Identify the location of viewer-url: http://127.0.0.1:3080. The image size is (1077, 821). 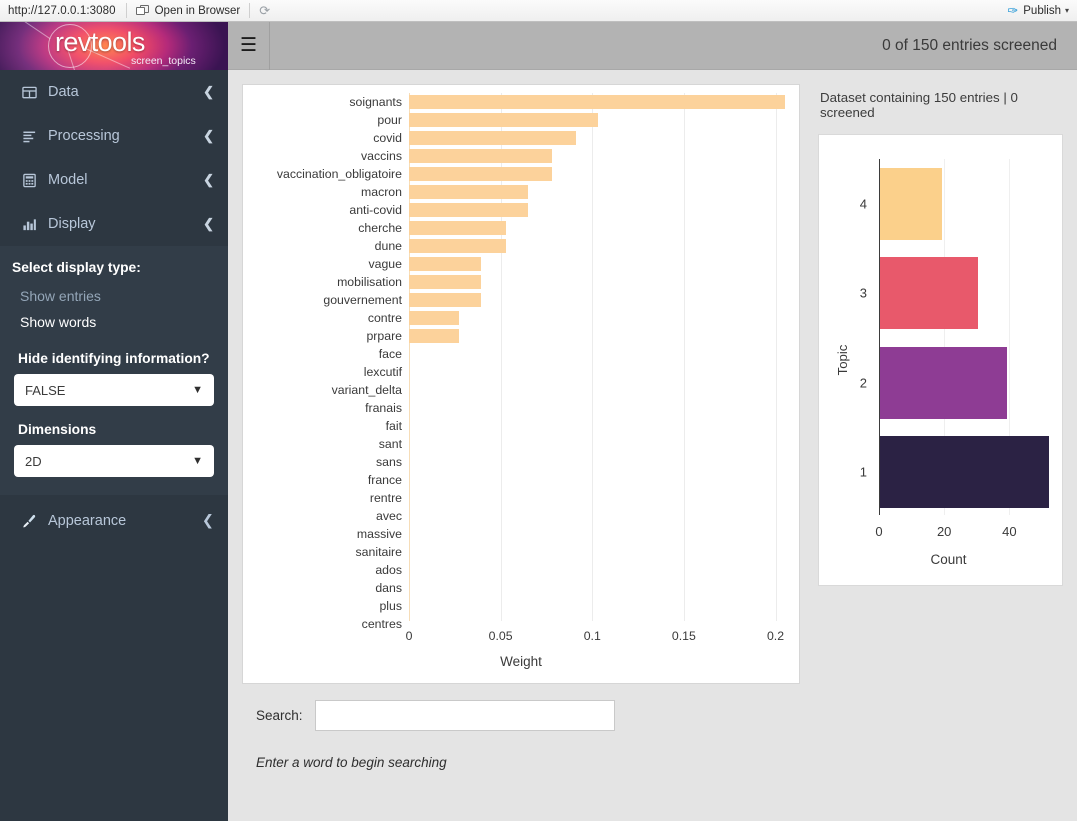
(62, 11).